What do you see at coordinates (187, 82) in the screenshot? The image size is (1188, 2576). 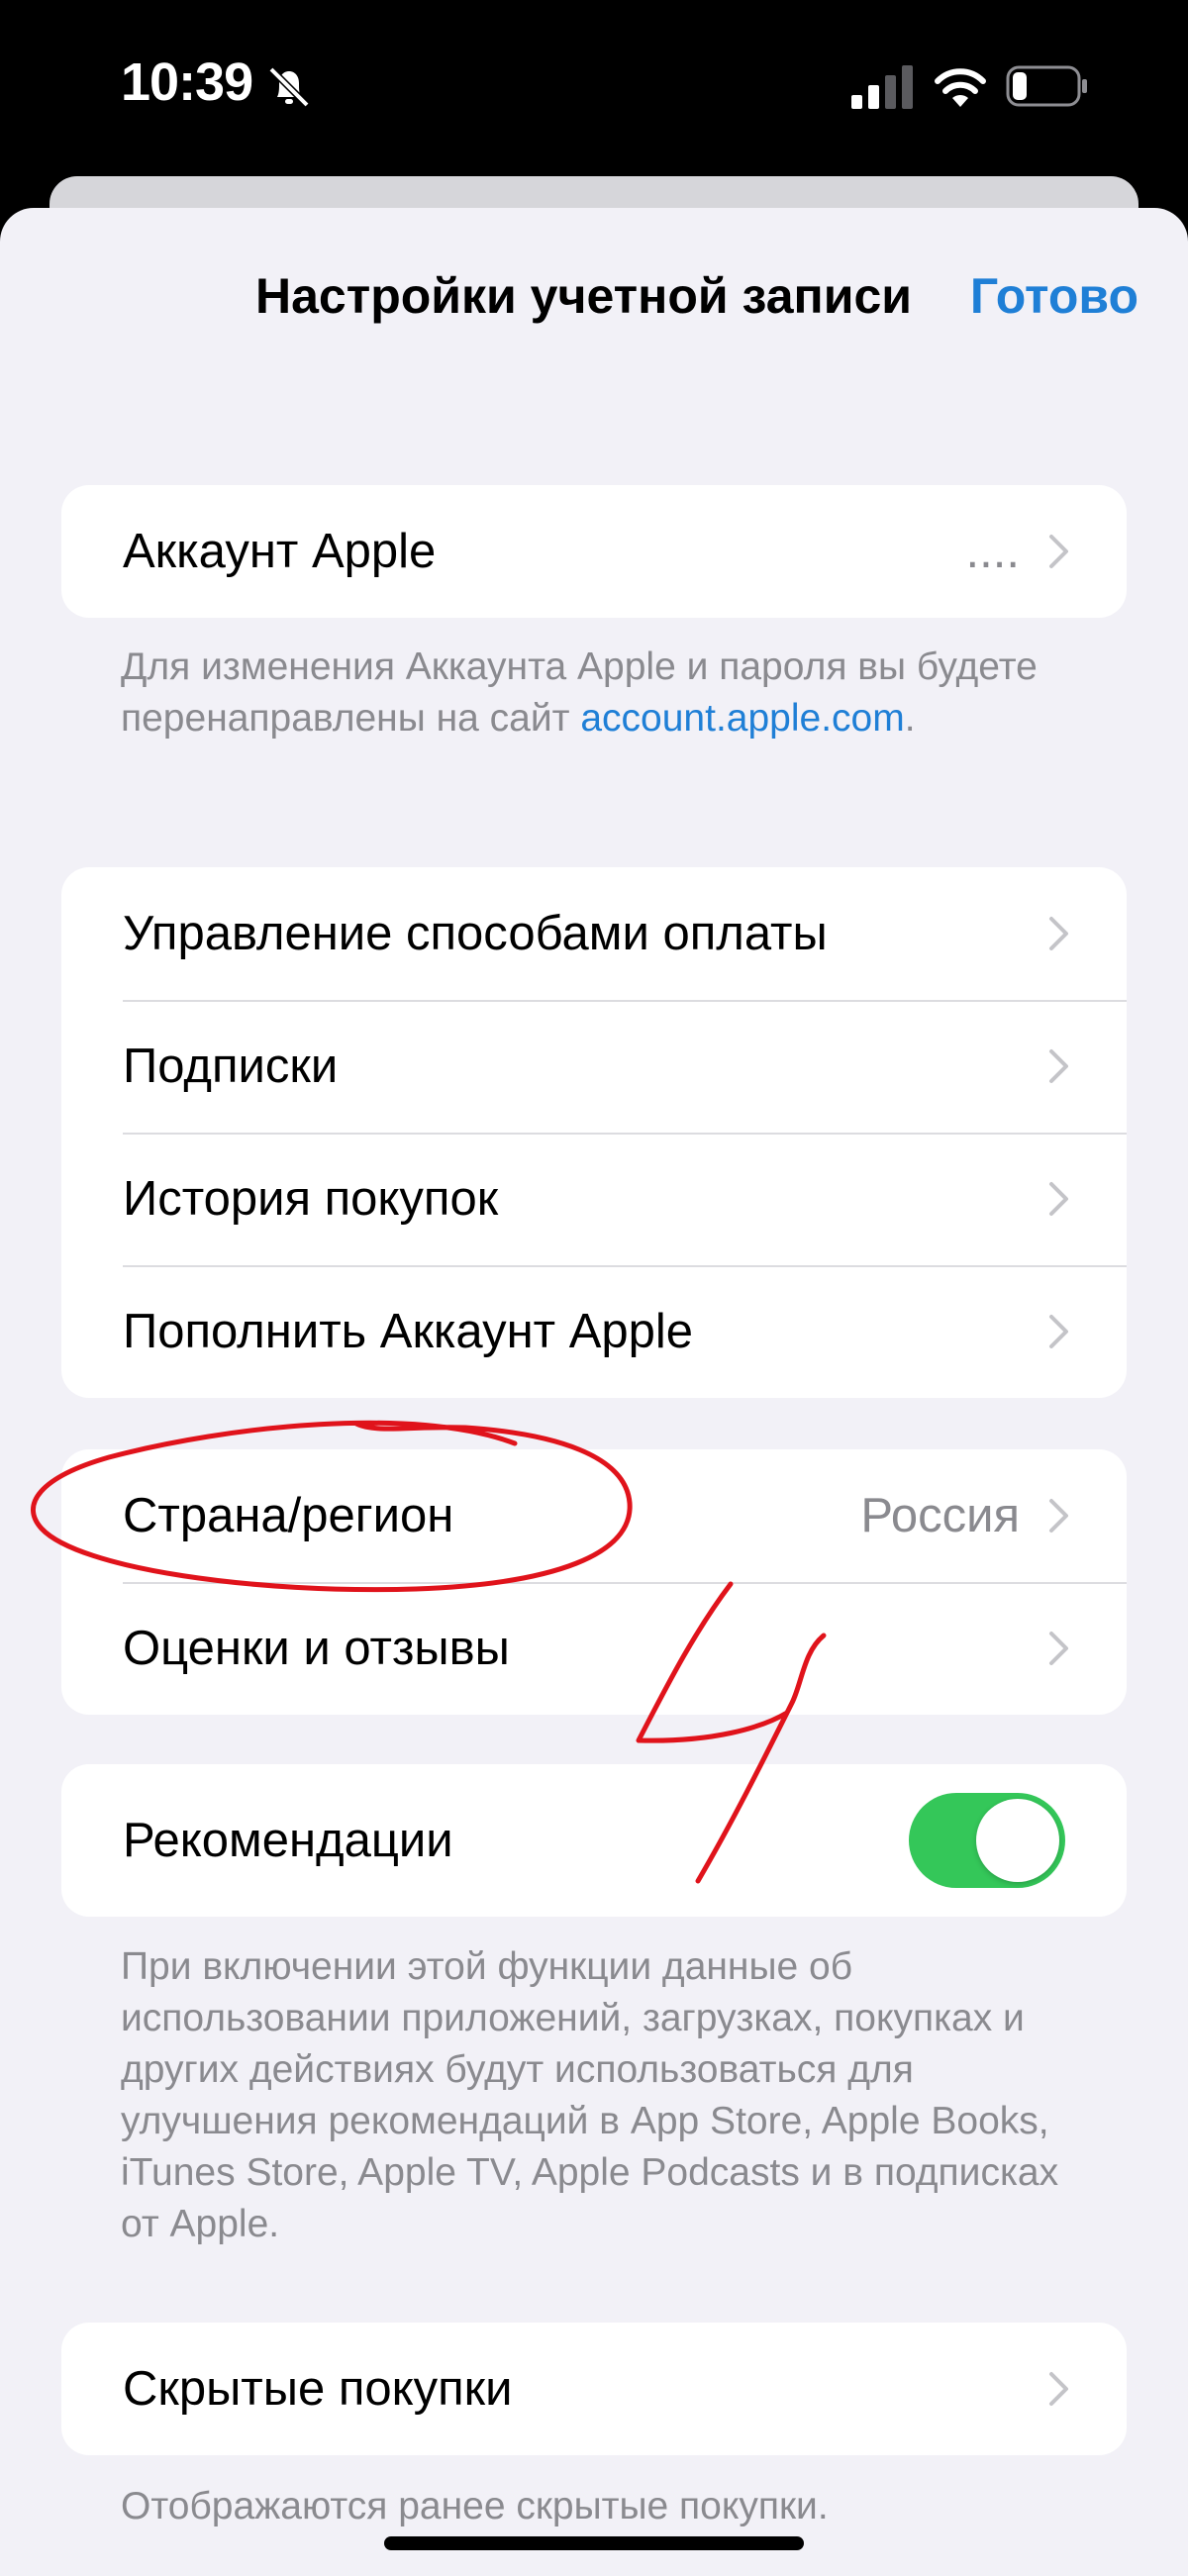 I see `status-time: 10:39` at bounding box center [187, 82].